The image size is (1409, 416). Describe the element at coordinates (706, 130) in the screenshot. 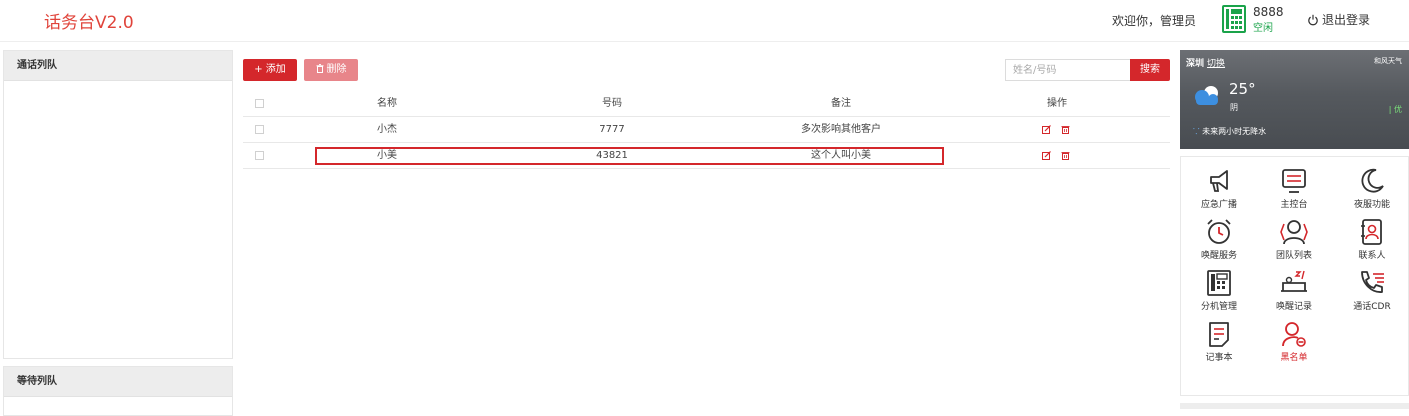

I see `table-row: 小杰 7777 多次影响其他客户` at that location.